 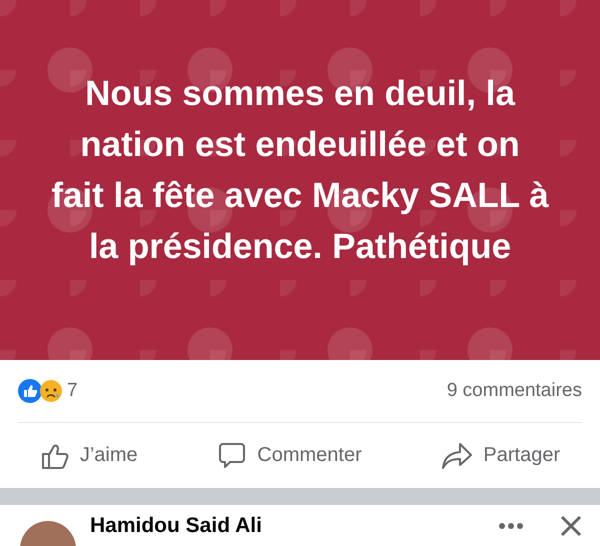 I want to click on share-arrow-icon, so click(x=457, y=455).